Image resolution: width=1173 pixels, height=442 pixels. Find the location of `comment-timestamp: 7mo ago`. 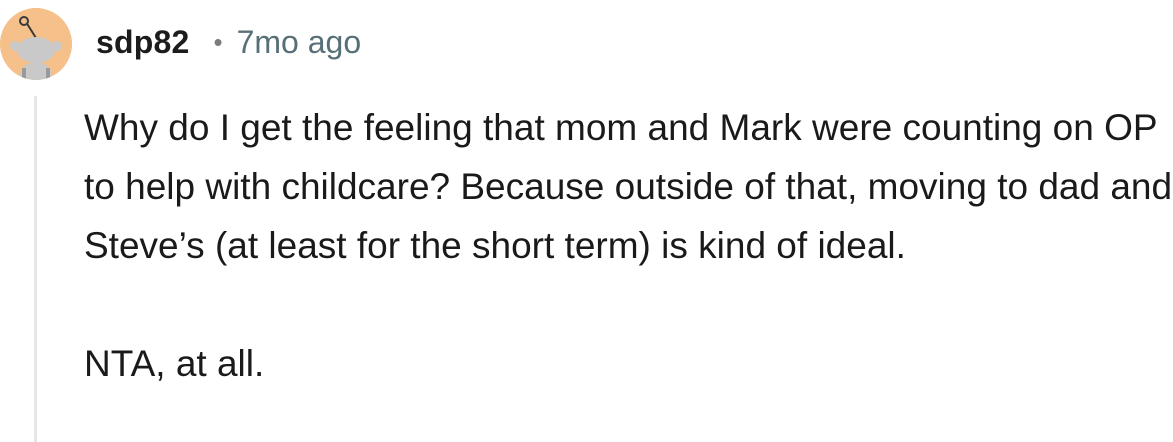

comment-timestamp: 7mo ago is located at coordinates (299, 41).